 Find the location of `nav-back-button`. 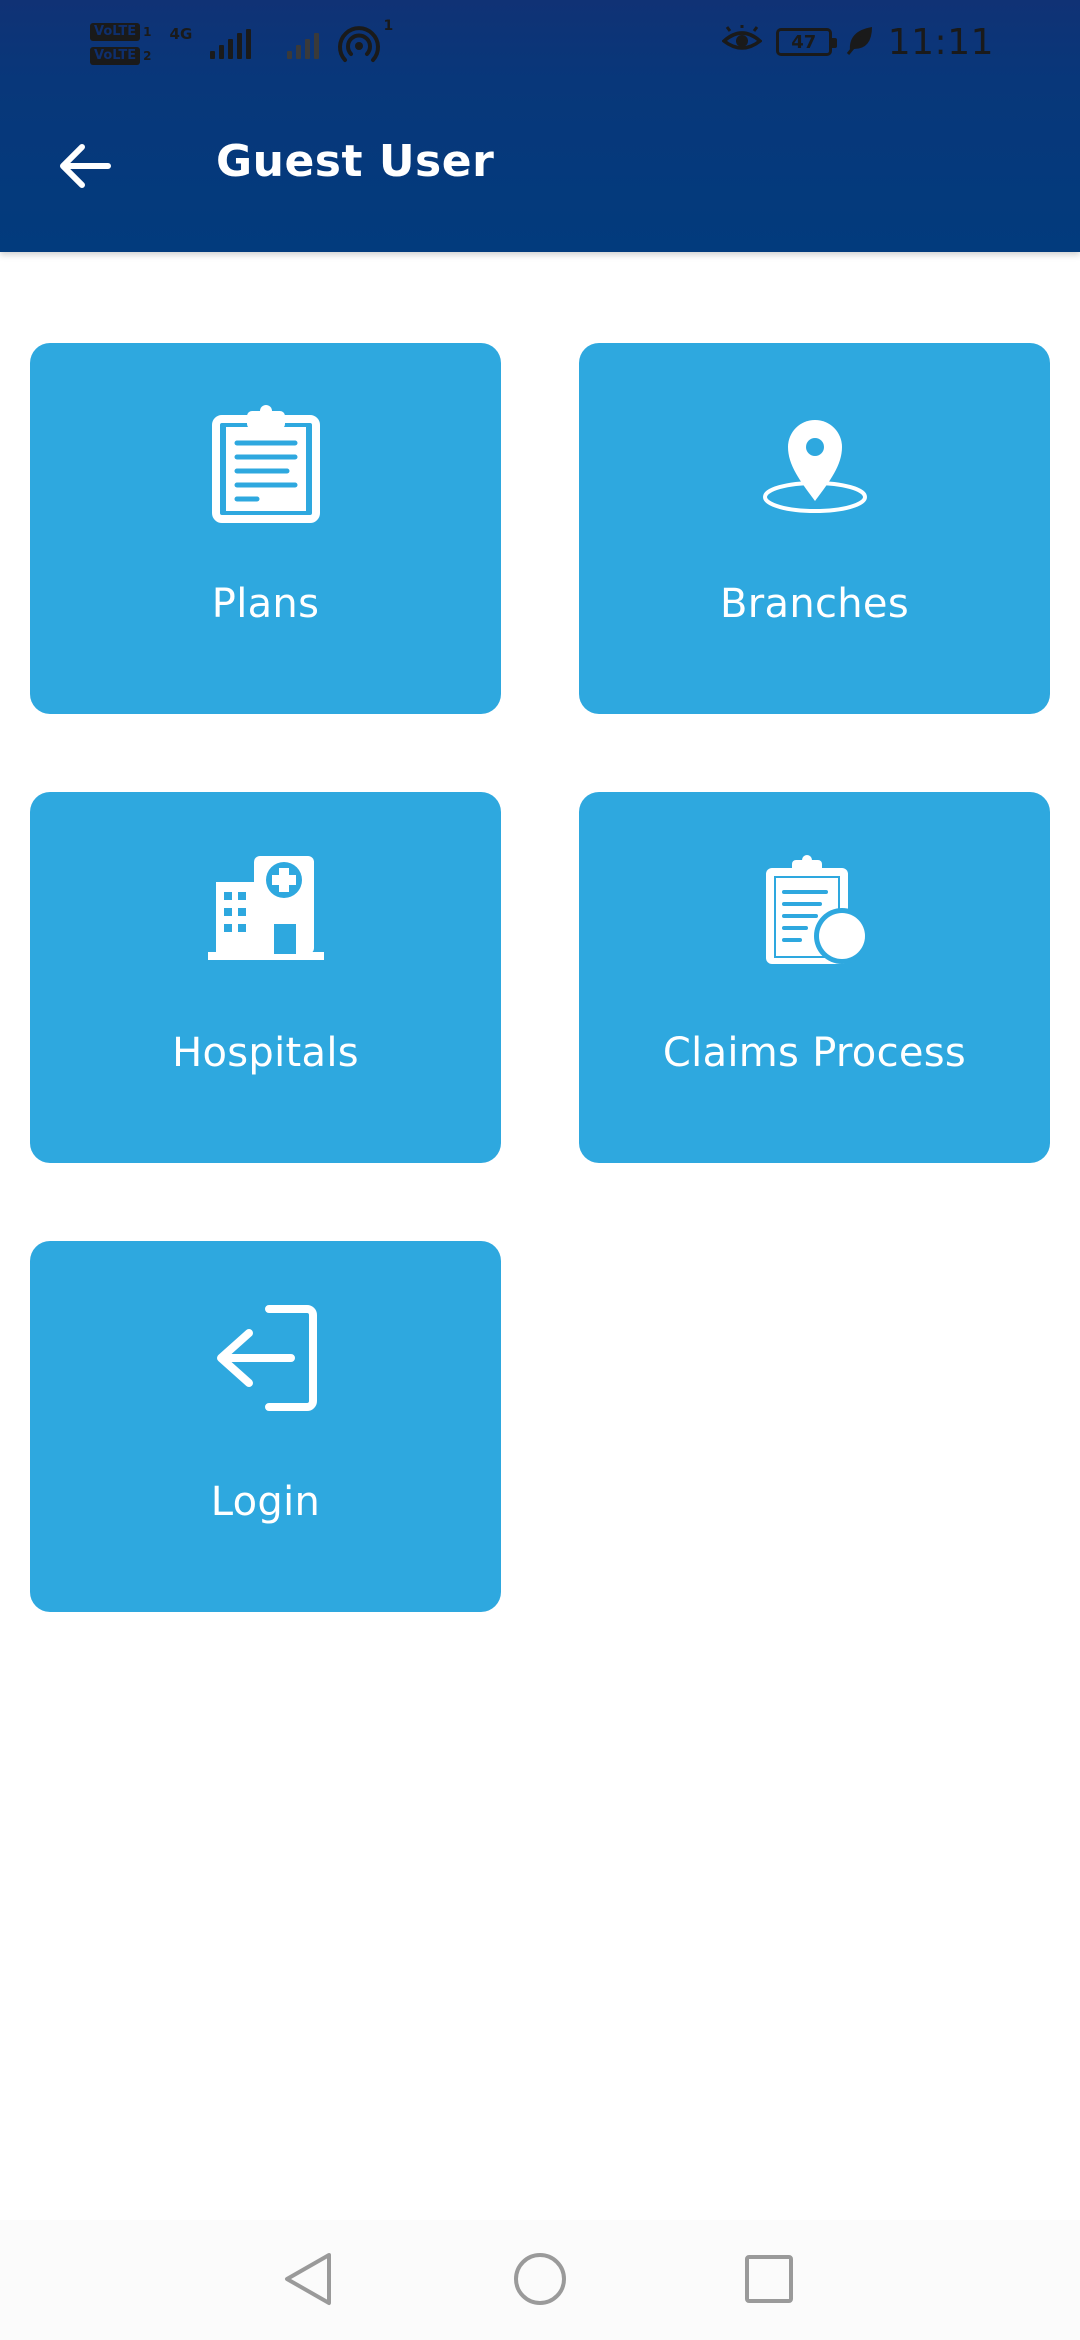

nav-back-button is located at coordinates (308, 2281).